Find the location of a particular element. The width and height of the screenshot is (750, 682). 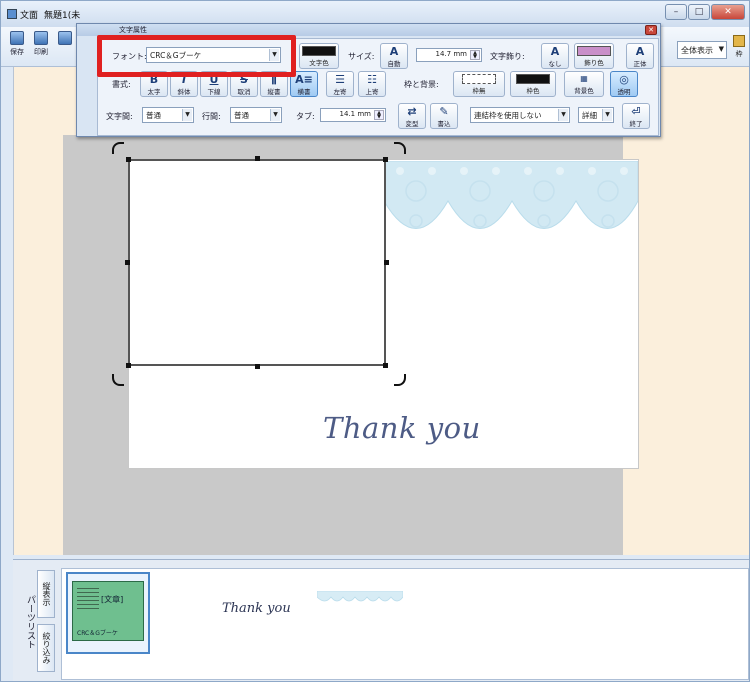

text-color-button: 文字色 is located at coordinates (319, 56).